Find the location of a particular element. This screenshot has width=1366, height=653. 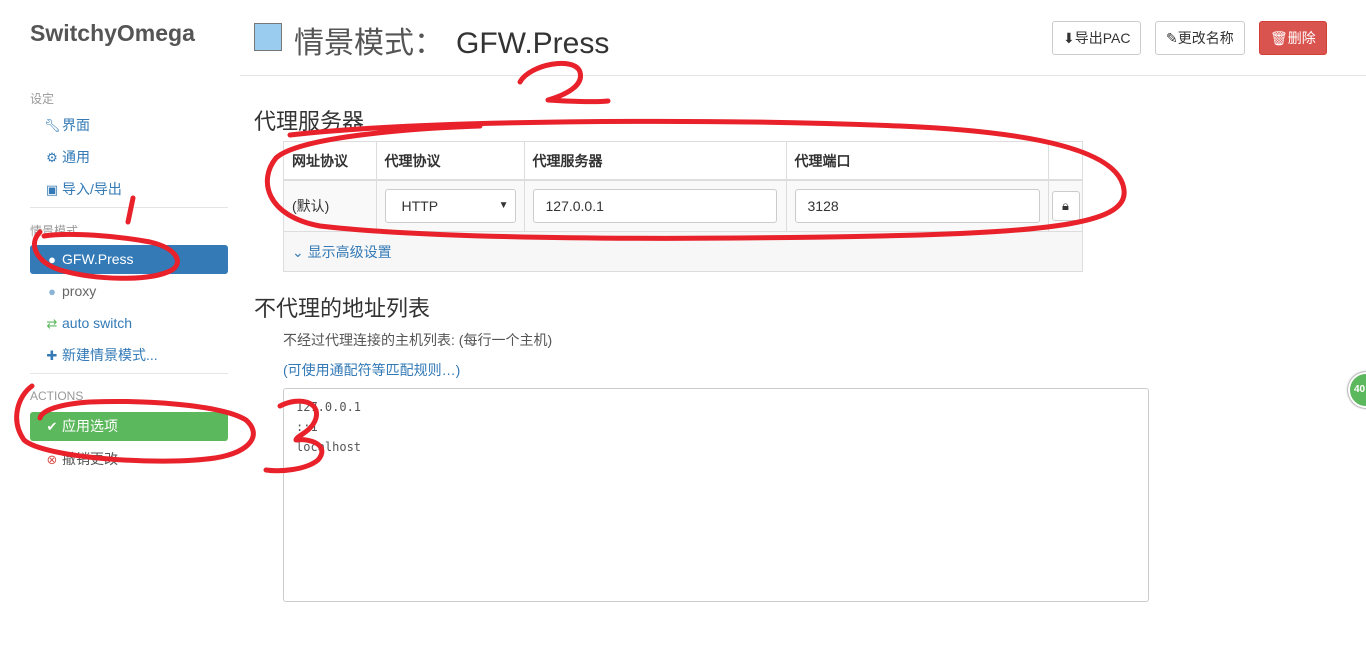

table-header-row: 网址协议 代理协议 代理服务器 代理端口 is located at coordinates (683, 161).